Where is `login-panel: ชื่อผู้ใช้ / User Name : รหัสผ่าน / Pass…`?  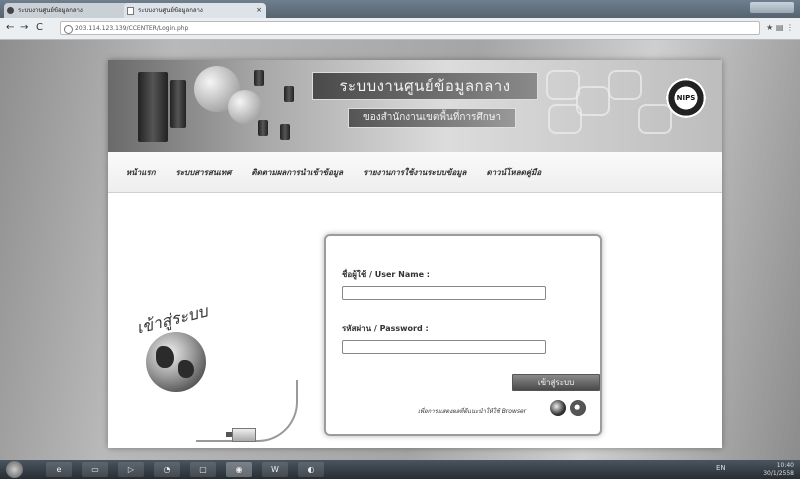
login-panel: ชื่อผู้ใช้ / User Name : รหัสผ่าน / Pass… is located at coordinates (463, 335).